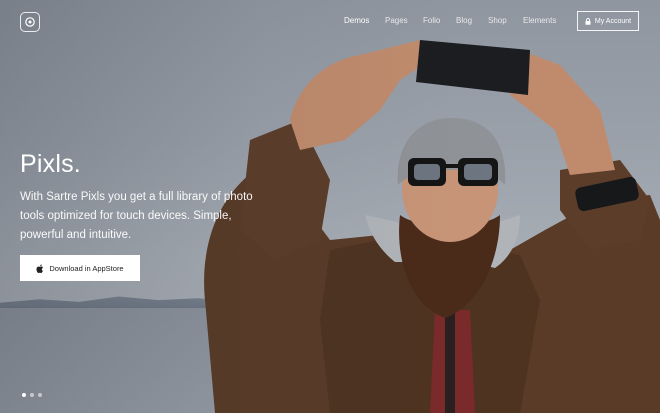 This screenshot has height=413, width=660. I want to click on hero-title: Pixls., so click(50, 164).